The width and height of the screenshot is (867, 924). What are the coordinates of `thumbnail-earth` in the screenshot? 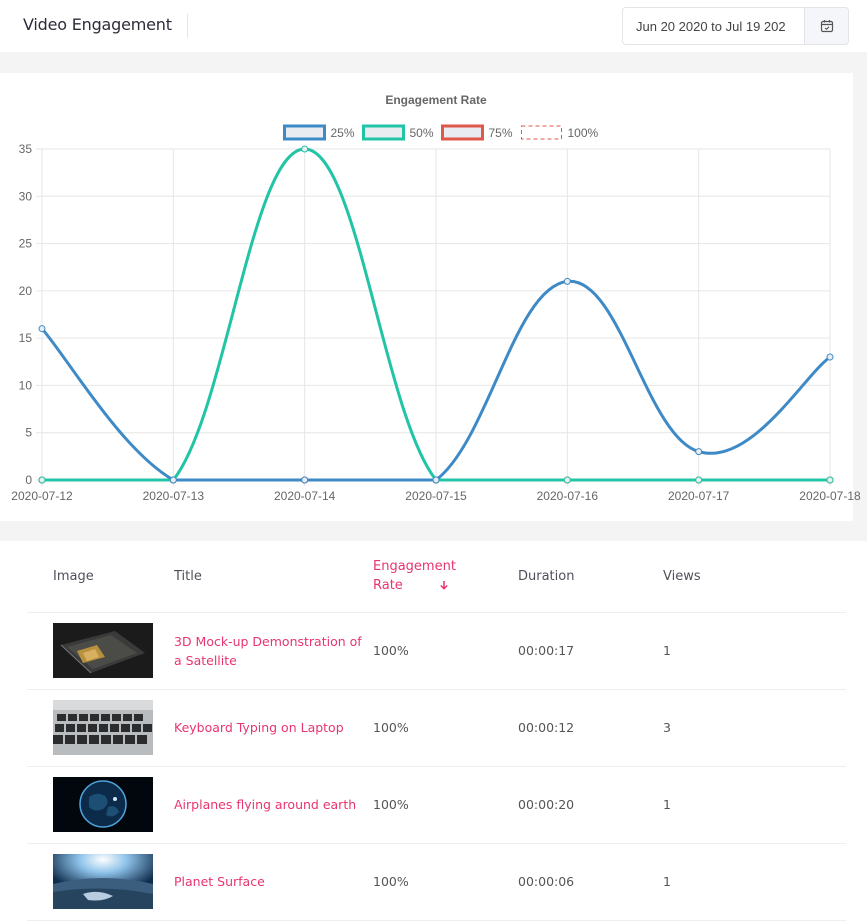 It's located at (103, 804).